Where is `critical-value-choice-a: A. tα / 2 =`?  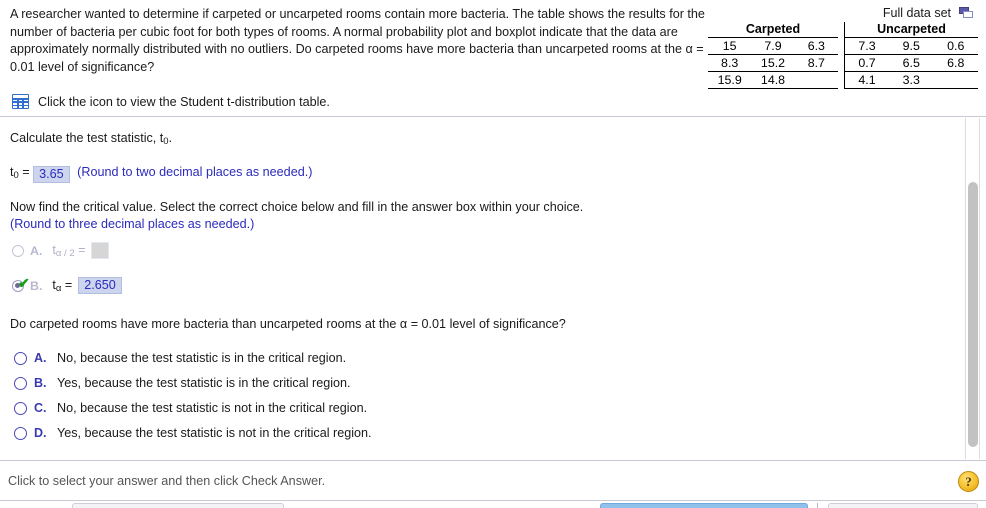
critical-value-choice-a: A. tα / 2 = is located at coordinates (61, 250).